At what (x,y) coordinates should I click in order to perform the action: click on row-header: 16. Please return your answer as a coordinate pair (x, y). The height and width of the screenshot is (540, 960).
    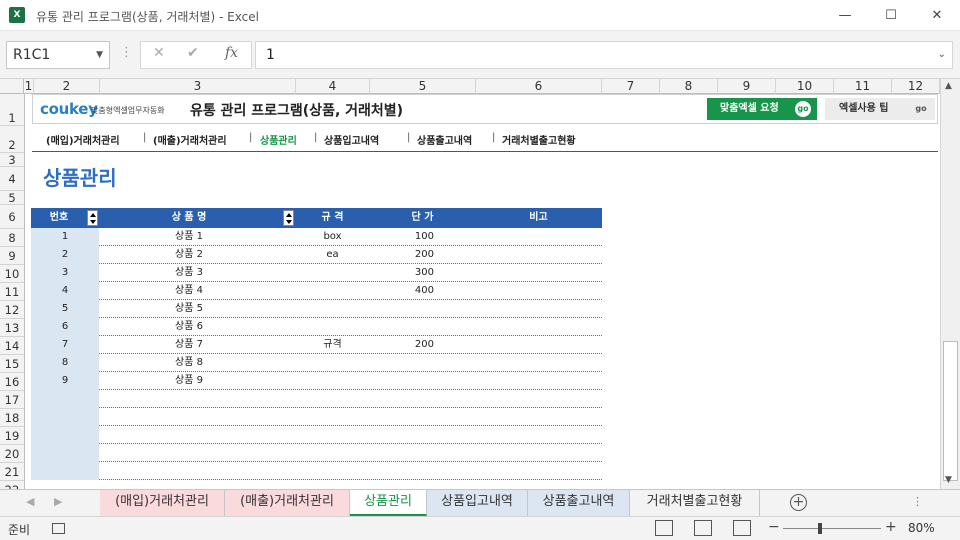
    Looking at the image, I should click on (12, 382).